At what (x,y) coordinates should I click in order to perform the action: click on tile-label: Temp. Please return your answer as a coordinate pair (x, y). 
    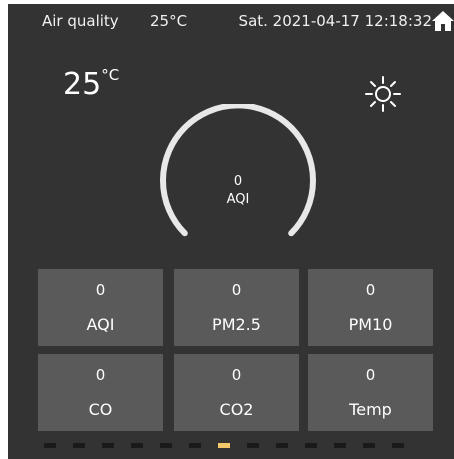
    Looking at the image, I should click on (370, 409).